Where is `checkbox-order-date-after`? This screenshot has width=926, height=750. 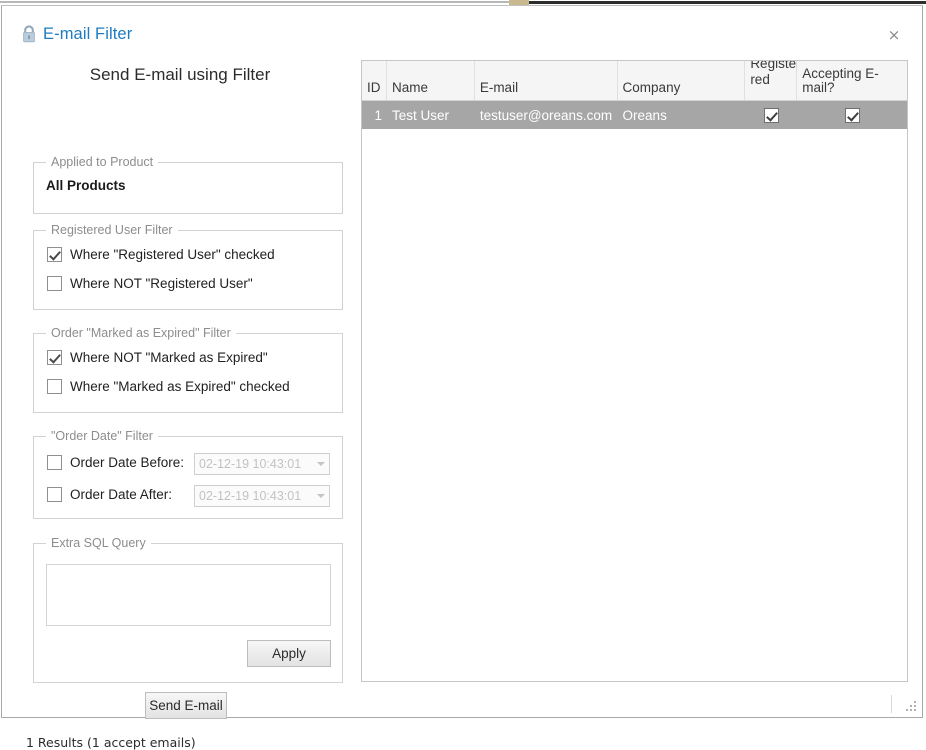
checkbox-order-date-after is located at coordinates (54, 494).